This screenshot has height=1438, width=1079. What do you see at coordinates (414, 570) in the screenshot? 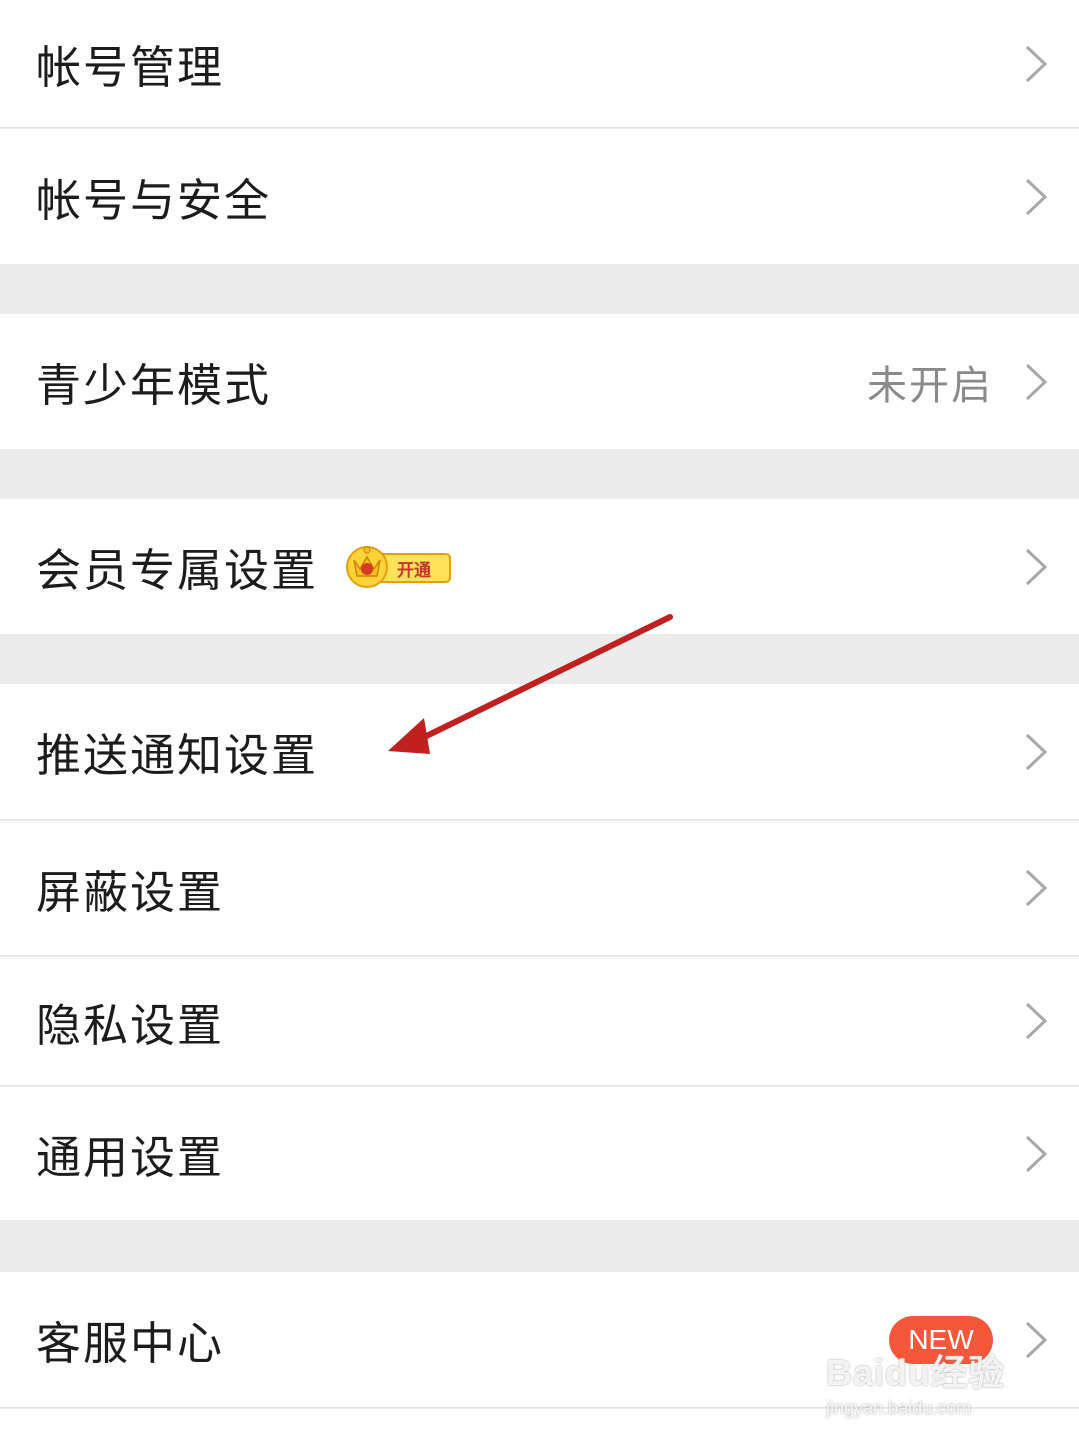
I see `vip-open-label: 开通` at bounding box center [414, 570].